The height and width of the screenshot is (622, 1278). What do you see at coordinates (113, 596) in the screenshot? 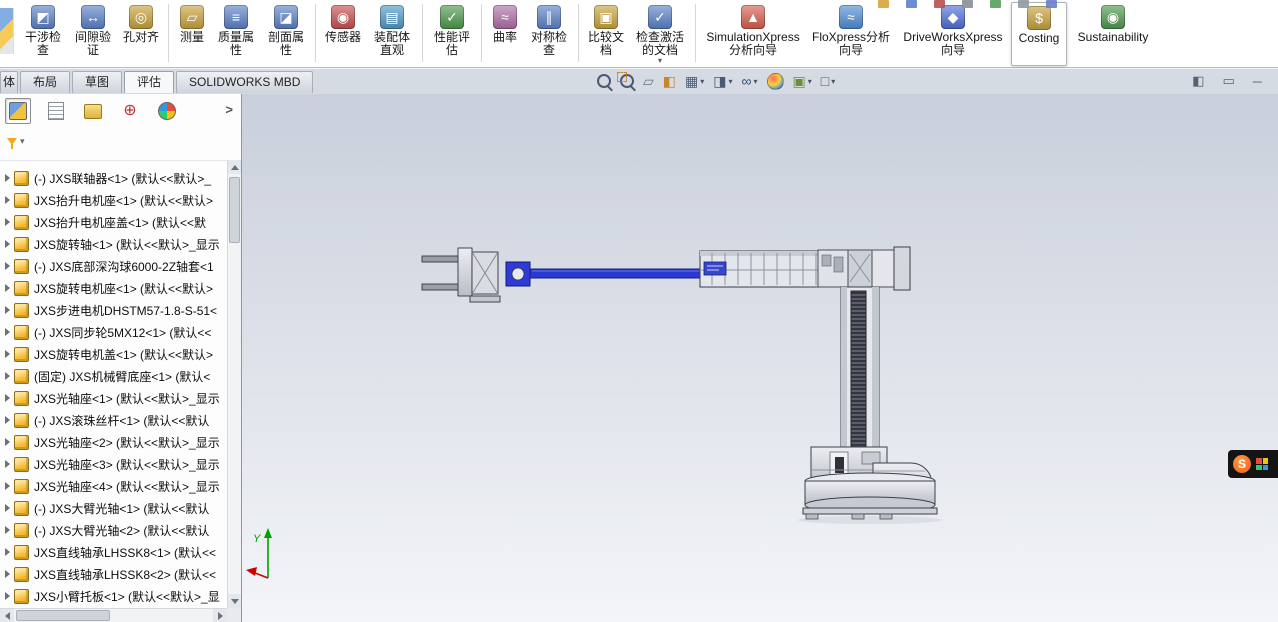
I see `tree-item: JXS小臂托板<1> (默认<<默认>_显` at bounding box center [113, 596].